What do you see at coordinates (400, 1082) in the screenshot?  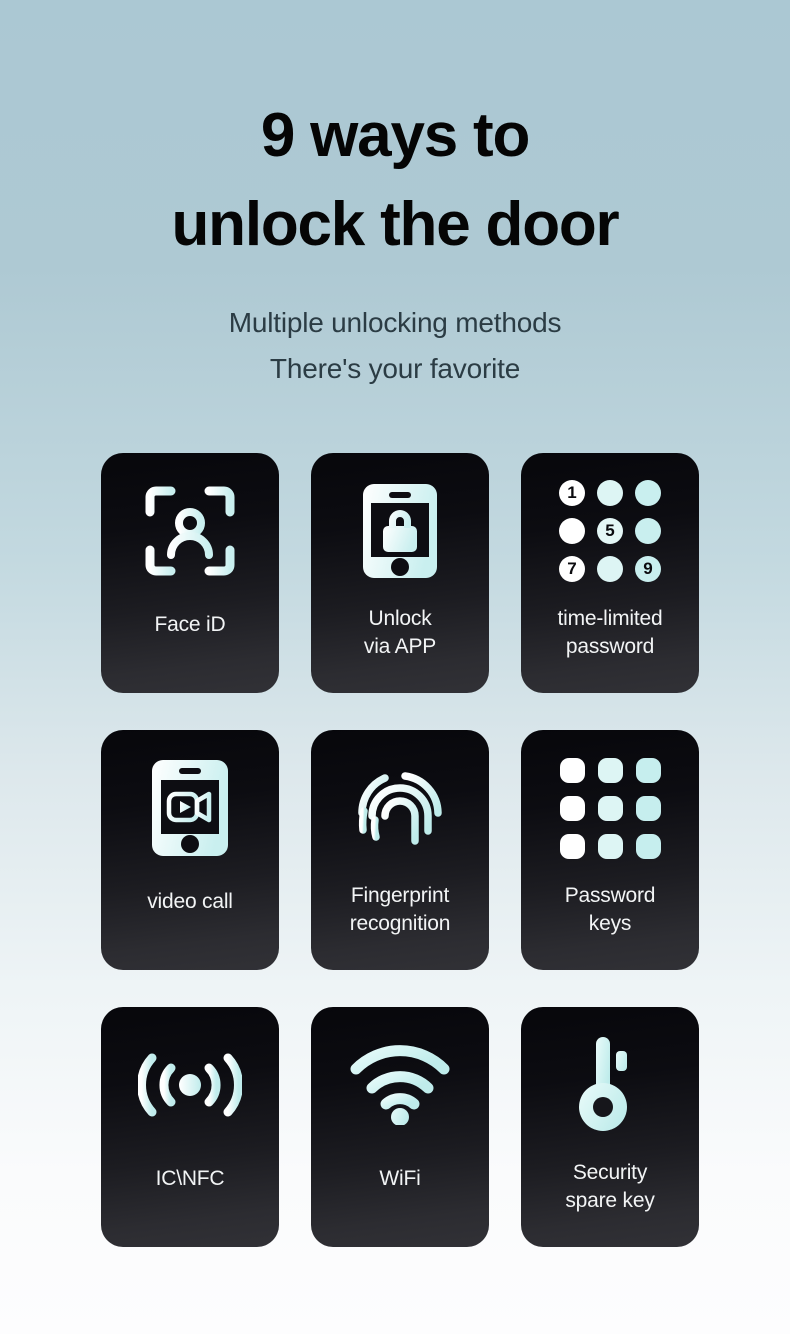 I see `wifi-icon` at bounding box center [400, 1082].